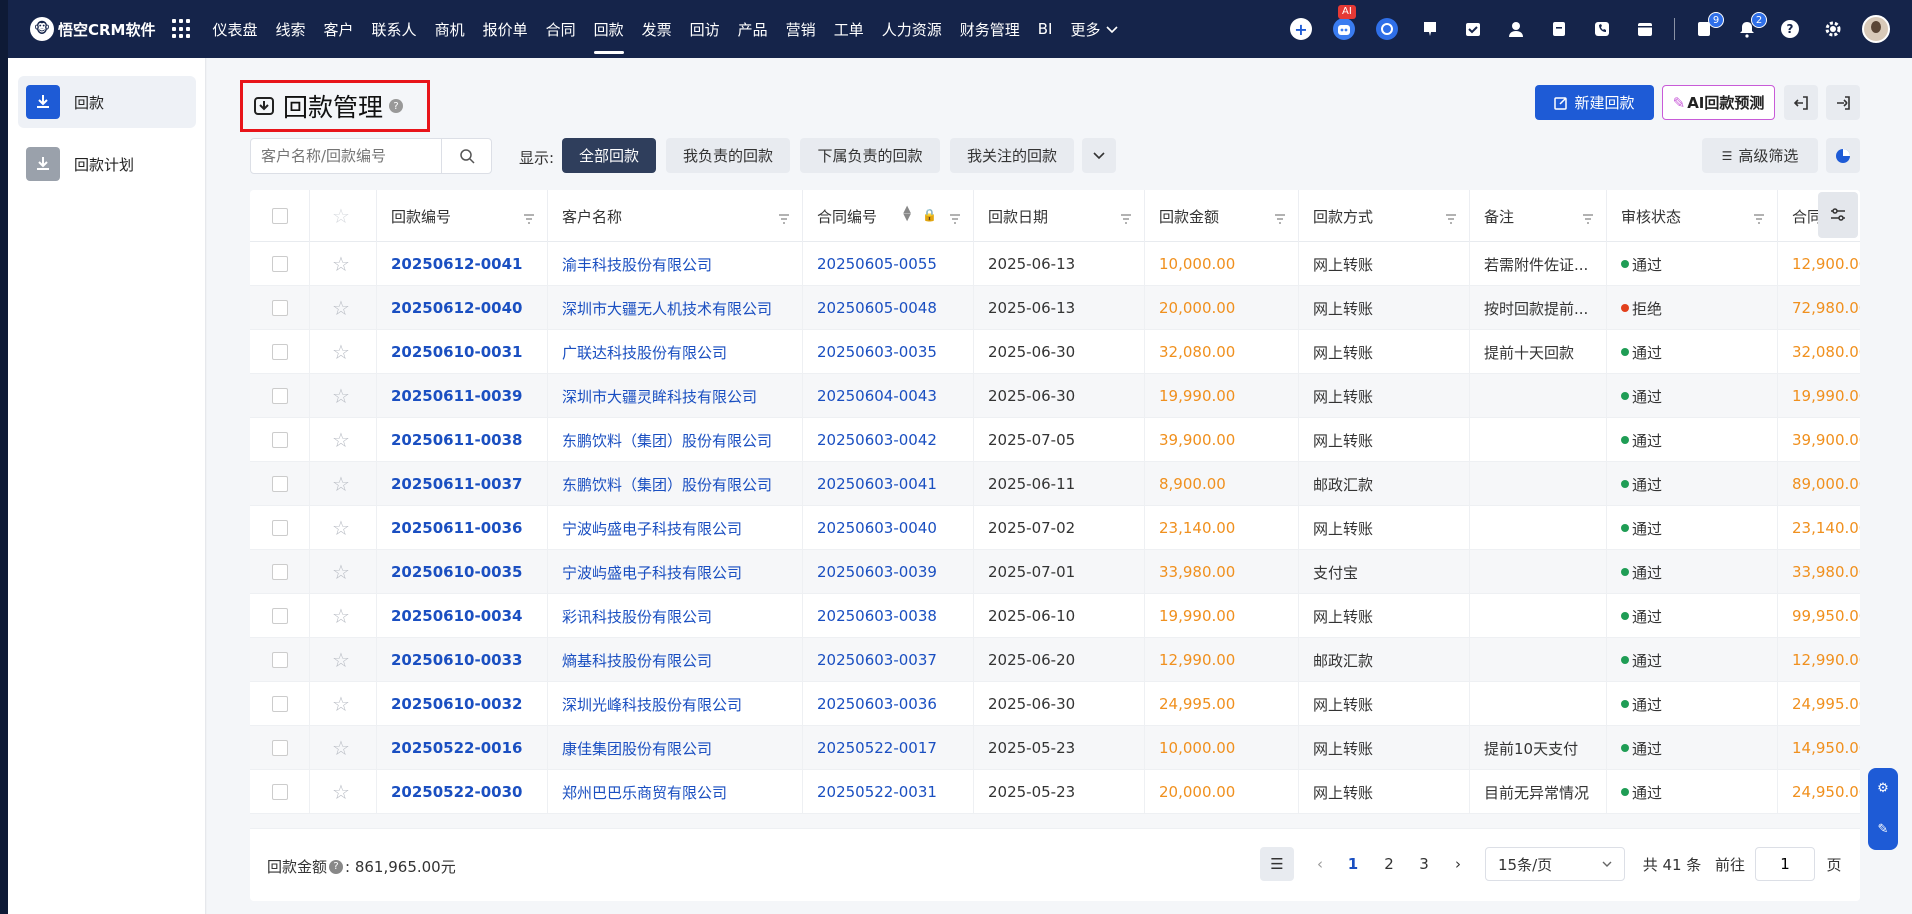 This screenshot has width=1912, height=914. What do you see at coordinates (1430, 29) in the screenshot?
I see `notice-board-icon` at bounding box center [1430, 29].